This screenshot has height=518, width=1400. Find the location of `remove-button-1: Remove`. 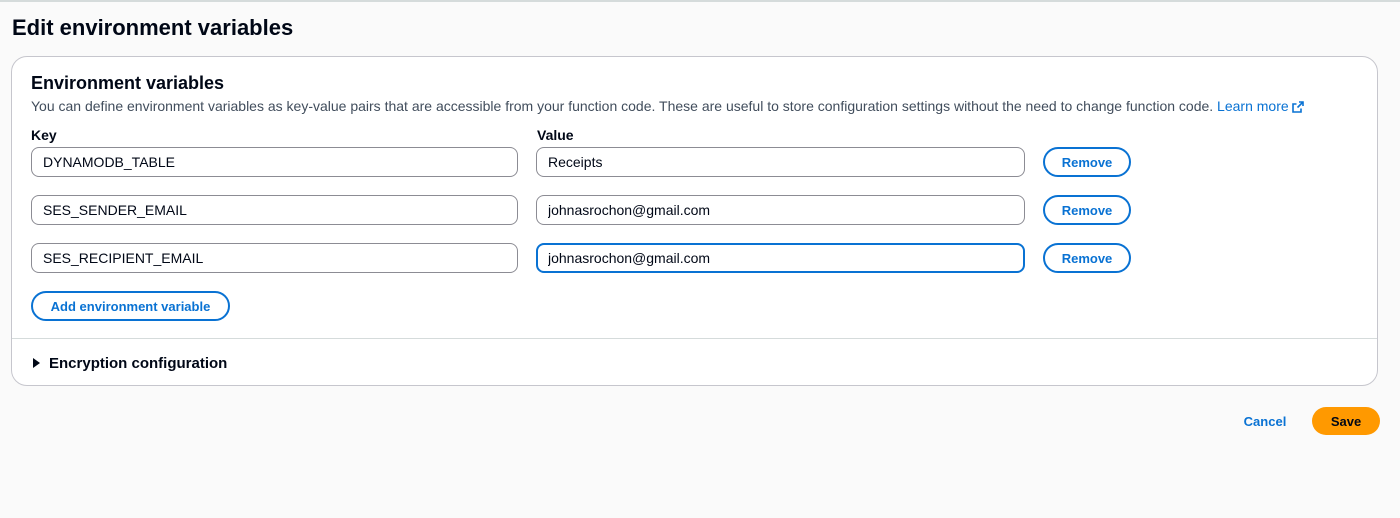

remove-button-1: Remove is located at coordinates (1087, 162).